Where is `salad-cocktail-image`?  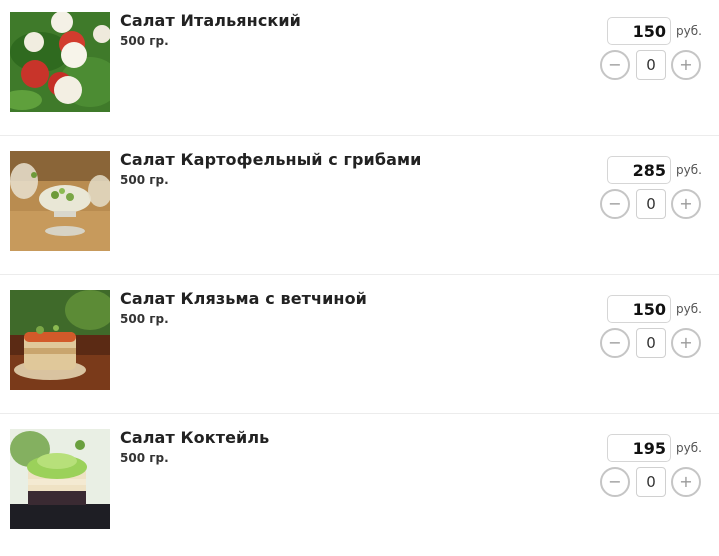
salad-cocktail-image is located at coordinates (60, 479).